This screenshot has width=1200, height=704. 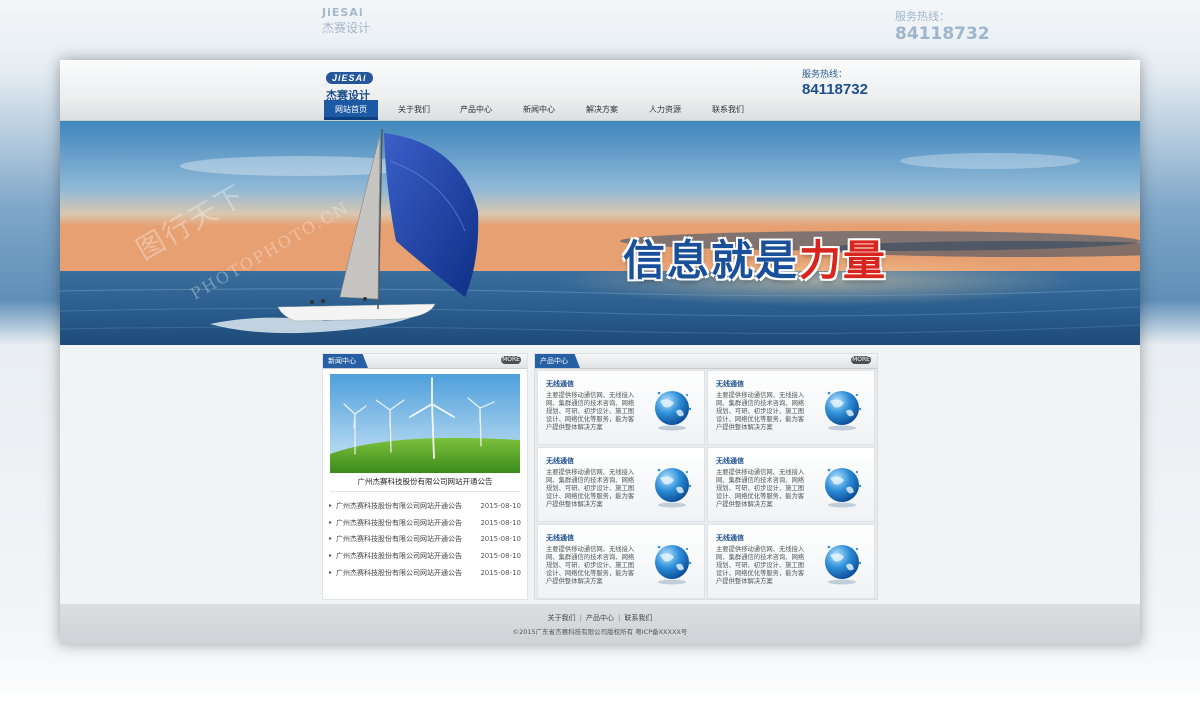 I want to click on news-panel-title: 新闻中心, so click(x=345, y=361).